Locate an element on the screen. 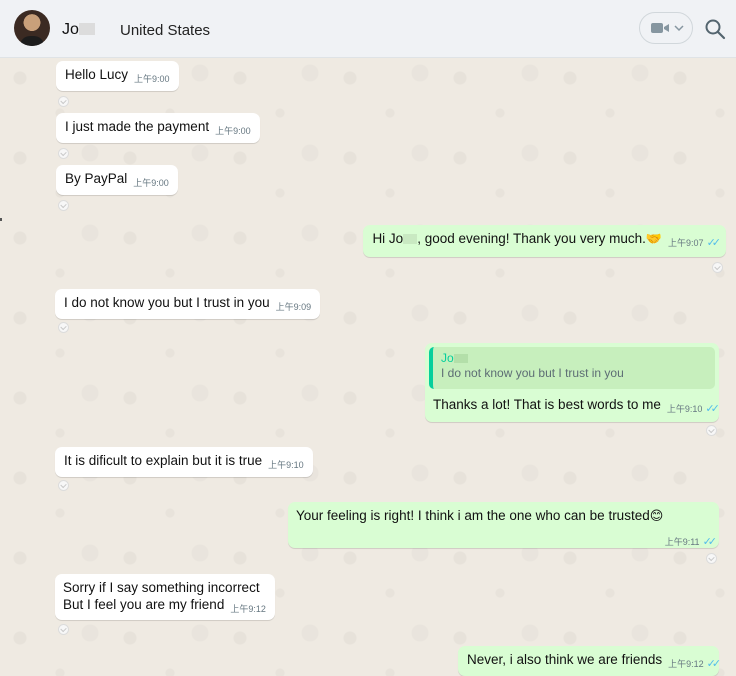 This screenshot has width=736, height=676. search-button is located at coordinates (715, 29).